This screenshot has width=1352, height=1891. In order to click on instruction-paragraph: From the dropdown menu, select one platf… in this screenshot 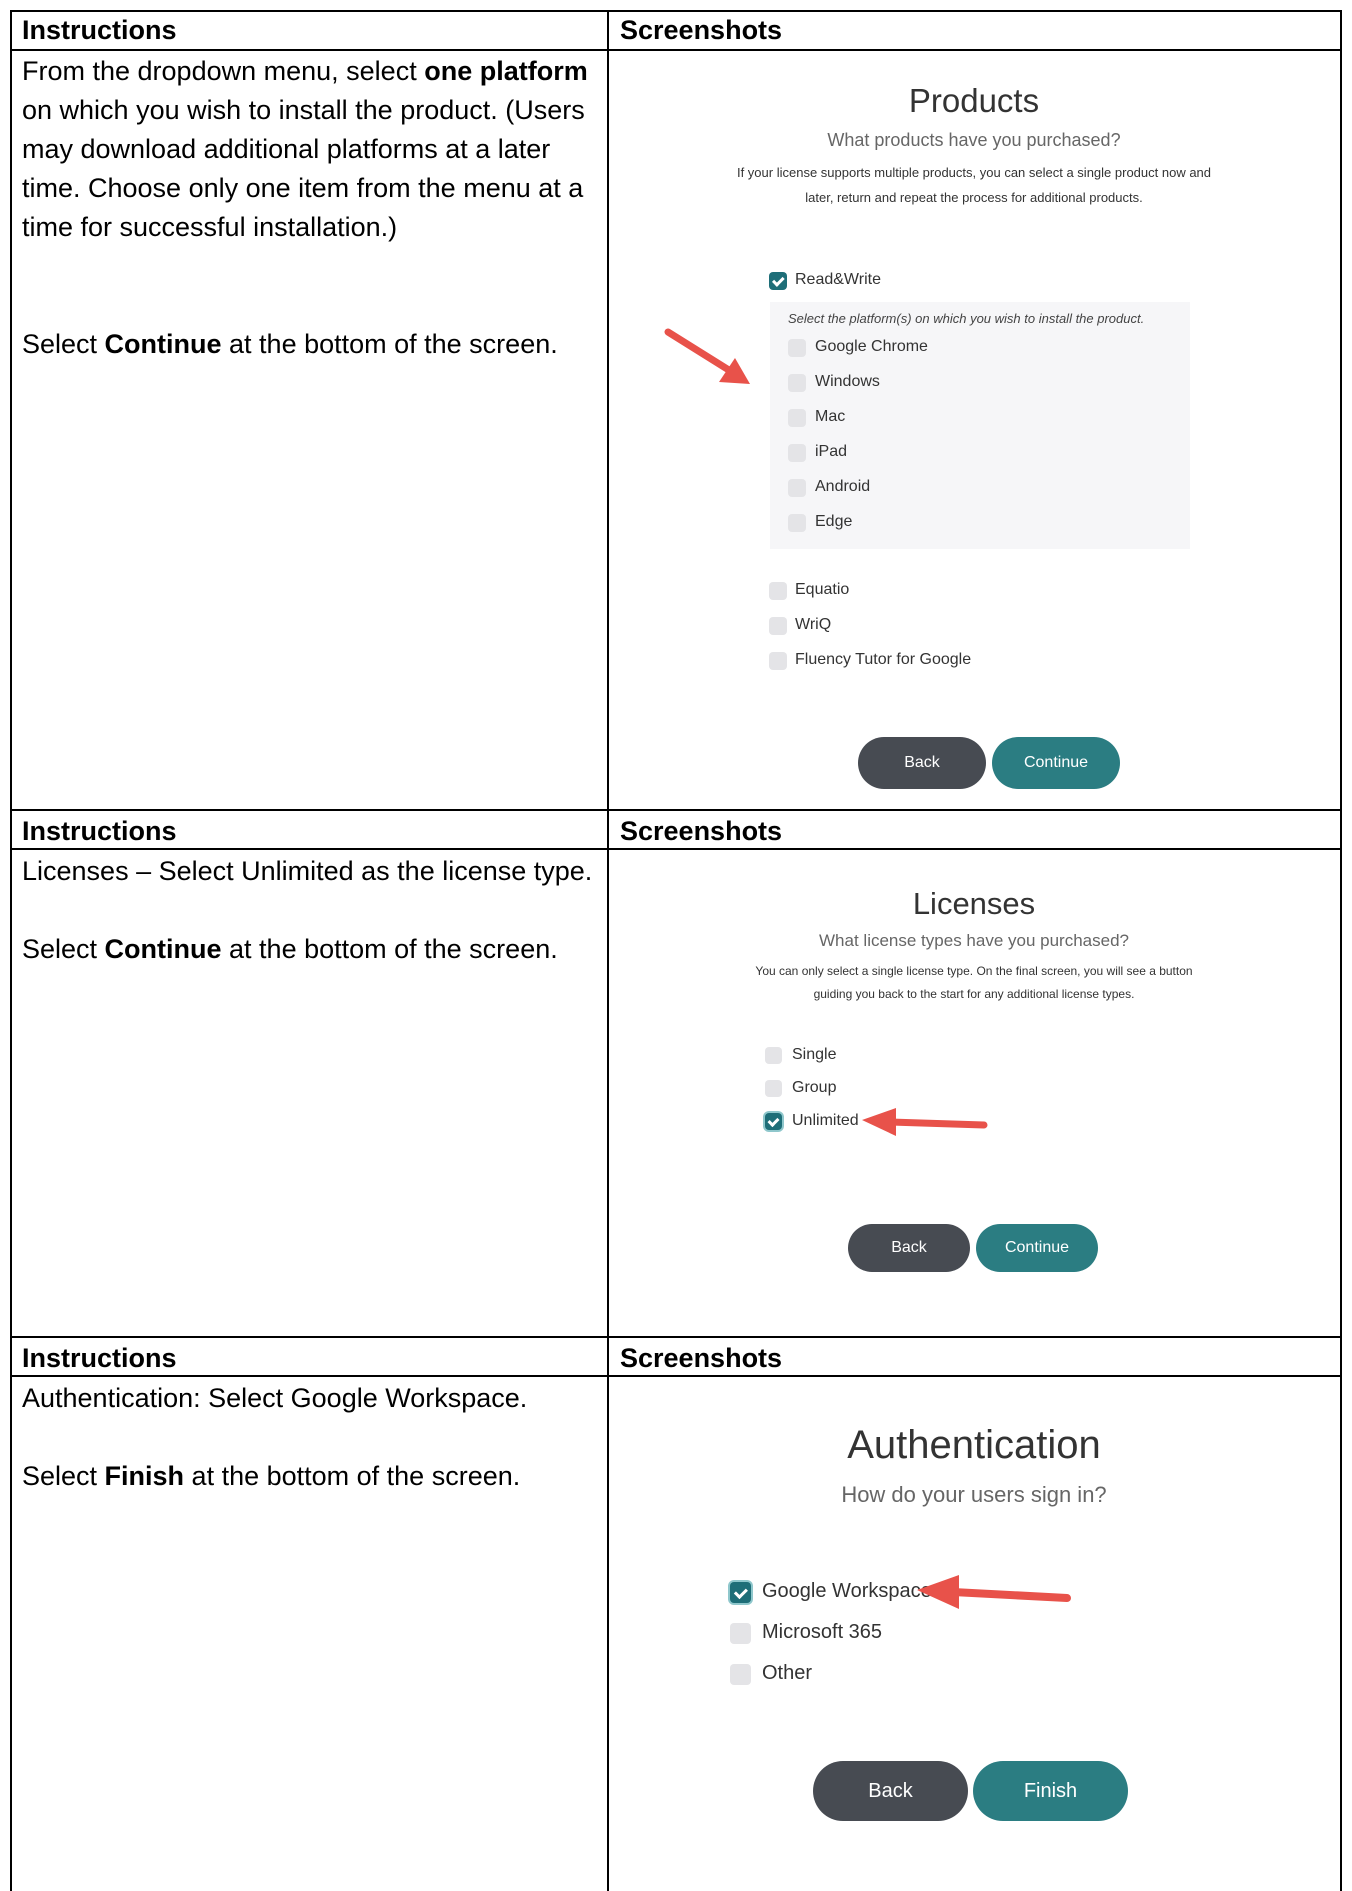, I will do `click(305, 149)`.